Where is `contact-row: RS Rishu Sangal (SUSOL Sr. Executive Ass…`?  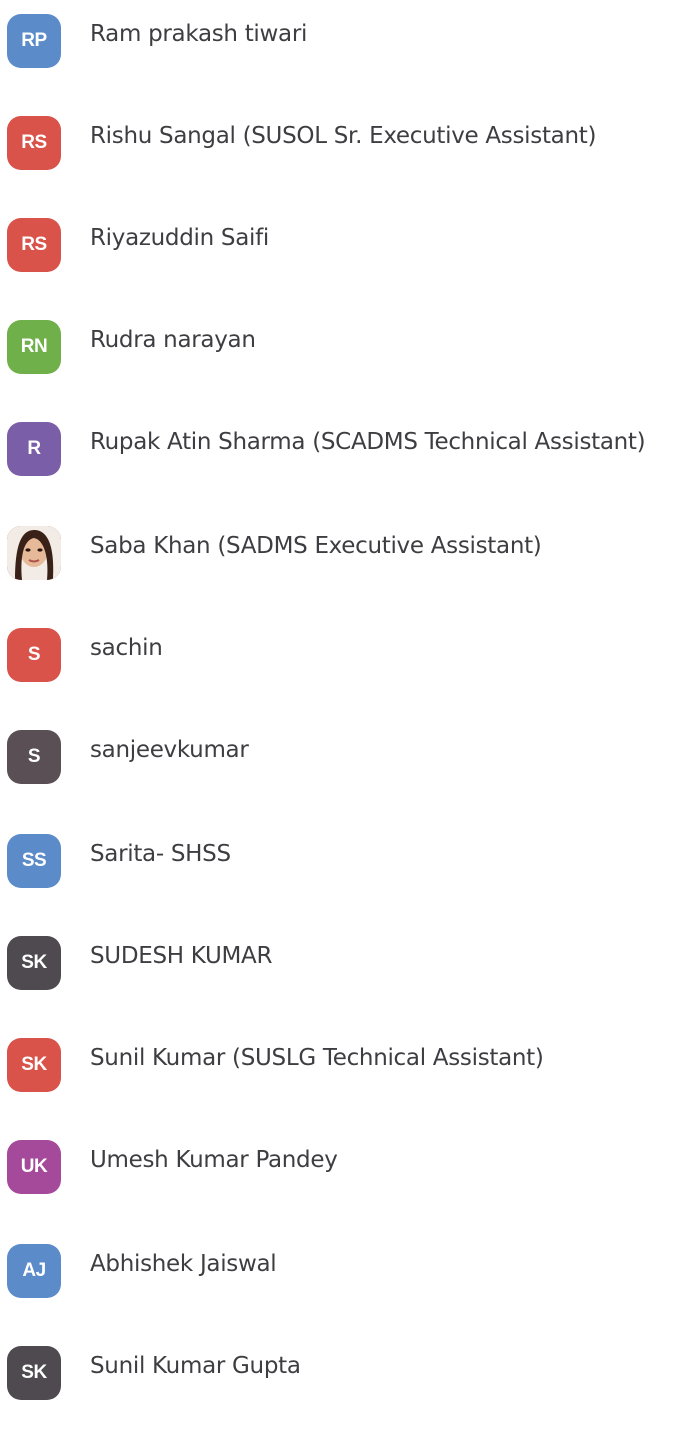 contact-row: RS Rishu Sangal (SUSOL Sr. Executive Ass… is located at coordinates (350, 140).